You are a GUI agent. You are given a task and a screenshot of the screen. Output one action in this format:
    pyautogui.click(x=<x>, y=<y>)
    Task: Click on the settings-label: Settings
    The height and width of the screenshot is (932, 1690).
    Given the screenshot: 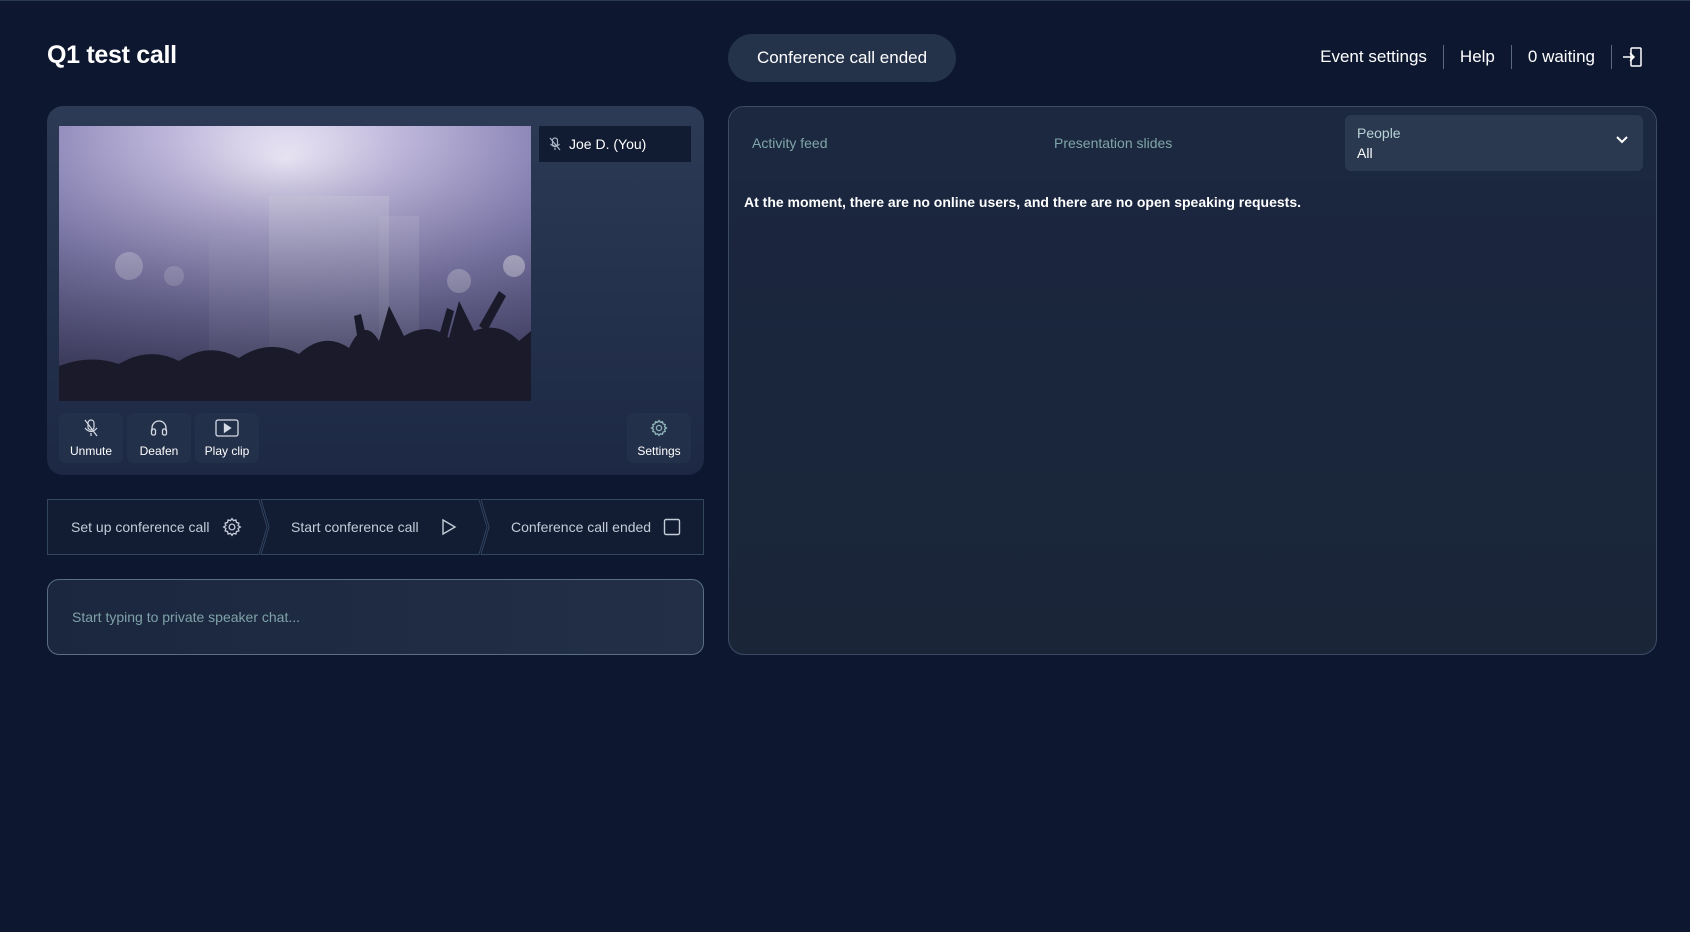 What is the action you would take?
    pyautogui.click(x=659, y=450)
    